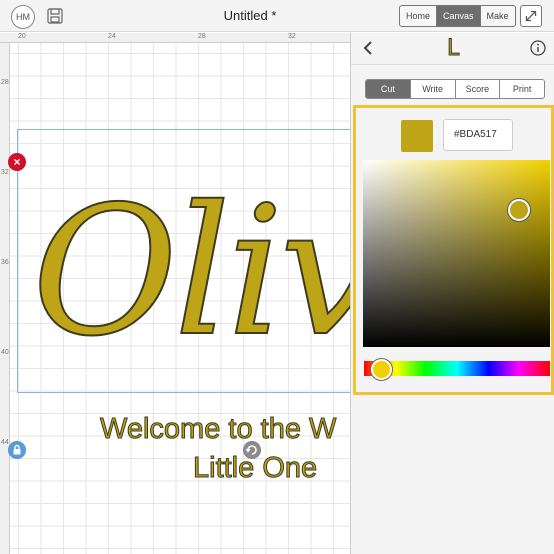 The image size is (554, 554). Describe the element at coordinates (5, 442) in the screenshot. I see `ruler-tick: 44` at that location.